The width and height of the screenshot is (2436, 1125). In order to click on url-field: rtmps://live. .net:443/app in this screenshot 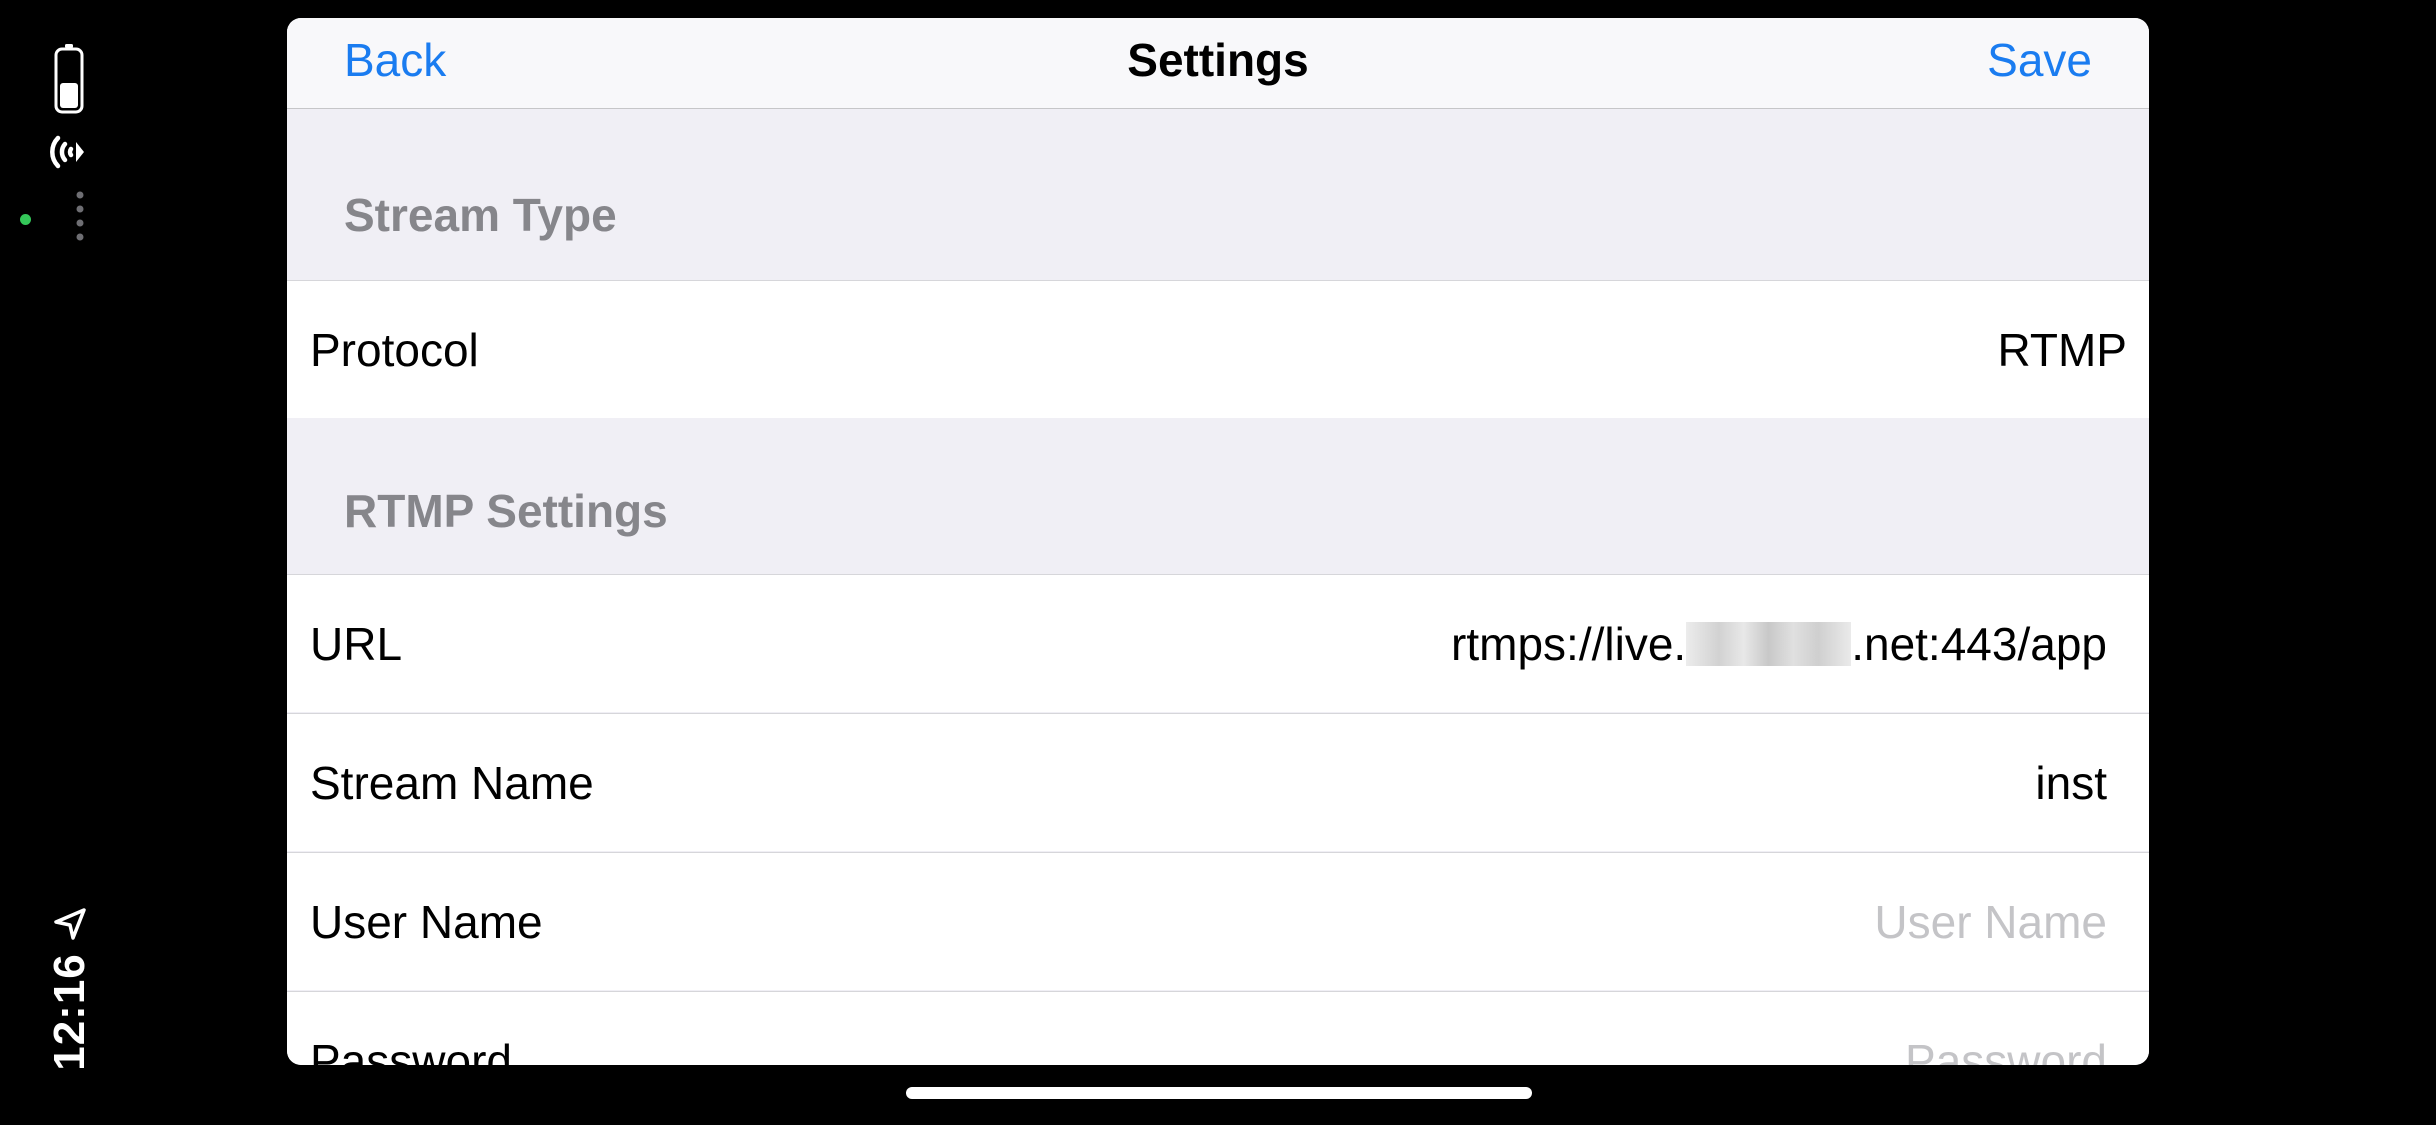, I will do `click(1779, 644)`.